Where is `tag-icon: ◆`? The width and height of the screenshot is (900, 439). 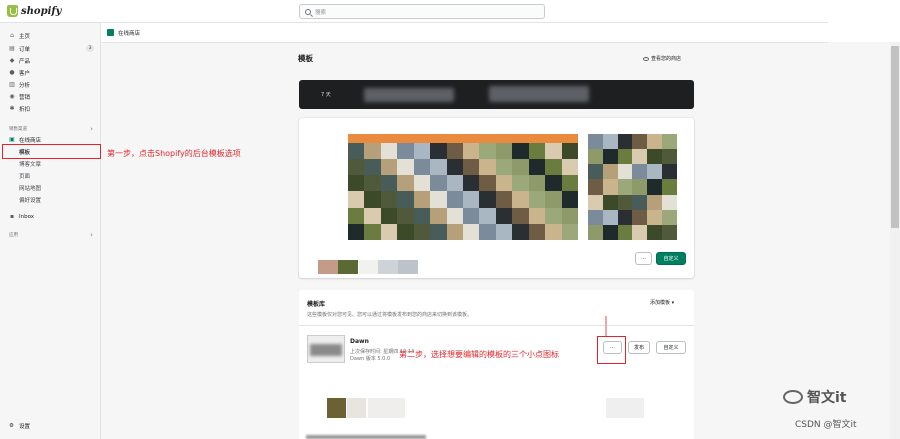
tag-icon: ◆ is located at coordinates (12, 60).